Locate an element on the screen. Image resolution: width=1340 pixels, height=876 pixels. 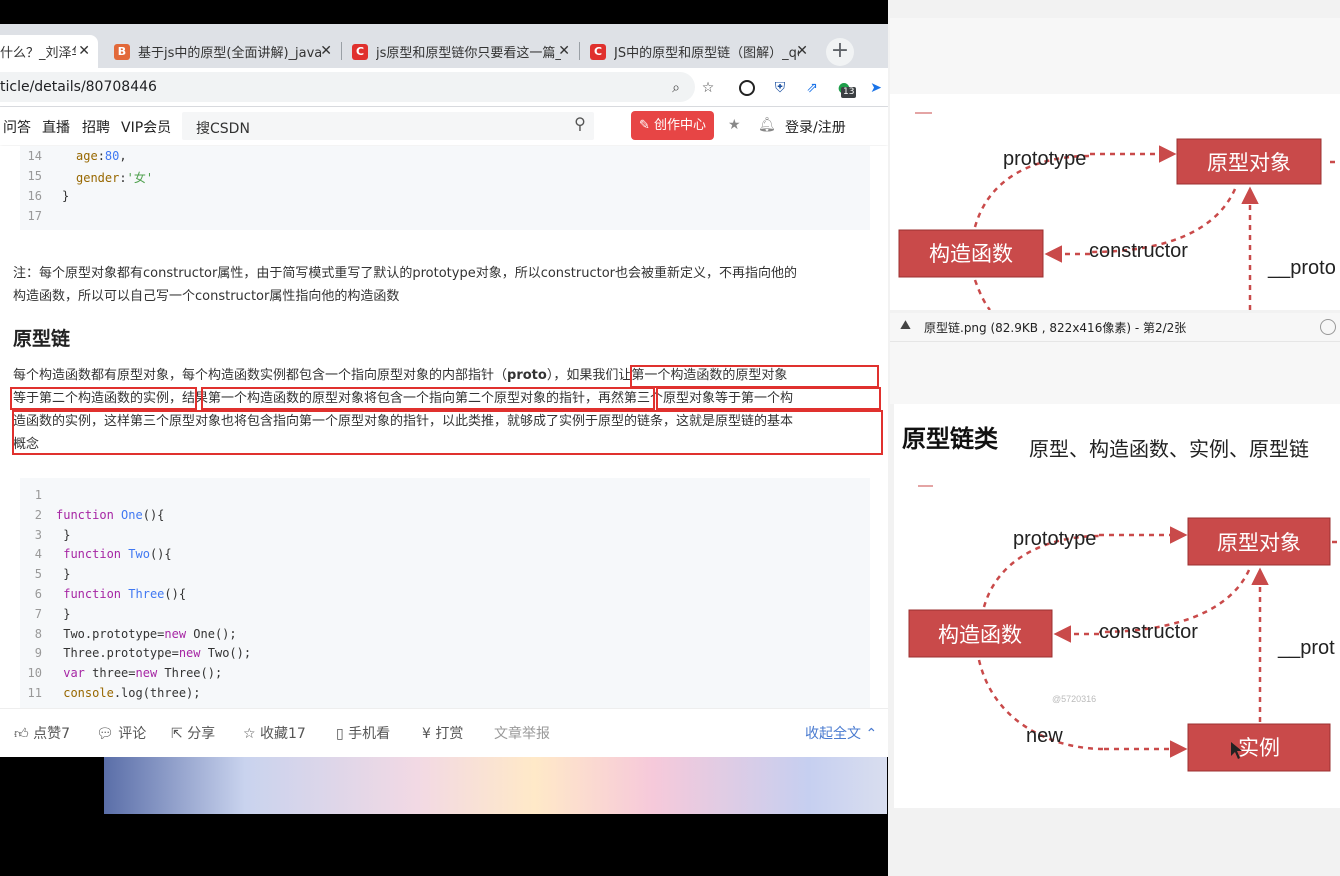
tab-active: 什么？_刘泽华 ✕ is located at coordinates (49, 51).